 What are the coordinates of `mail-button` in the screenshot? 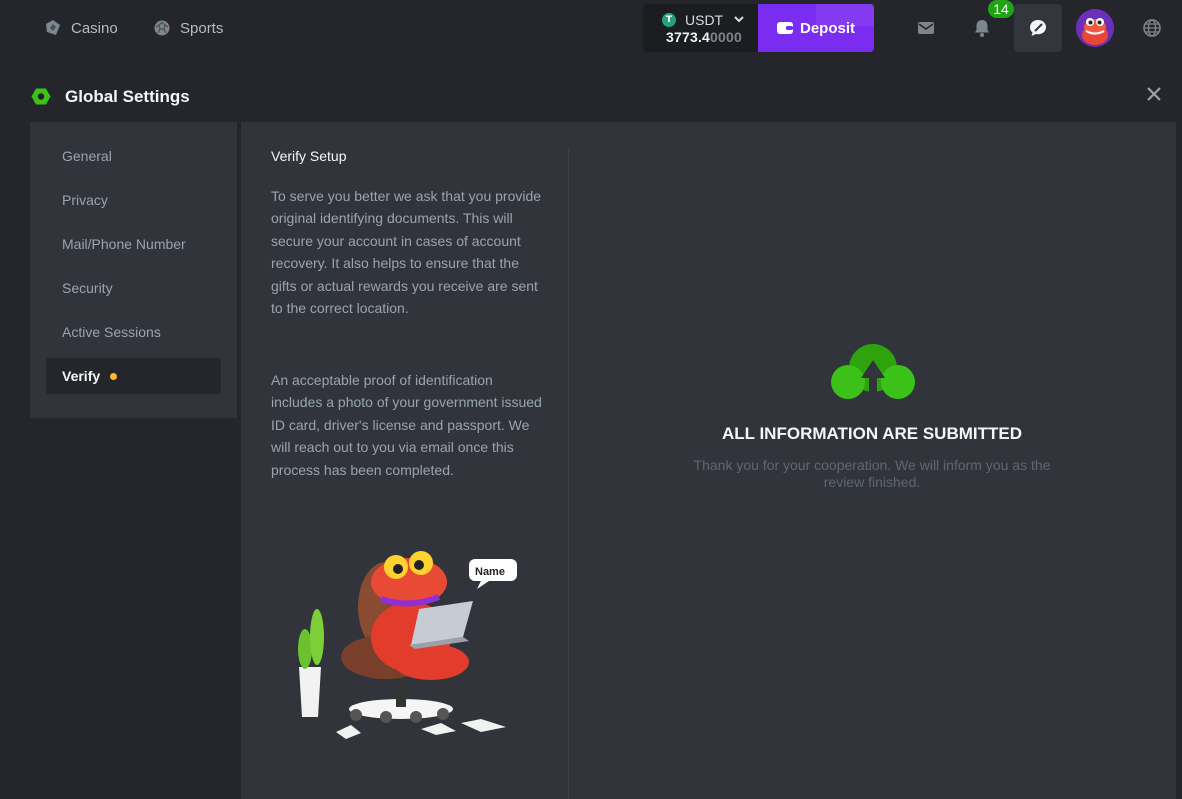 It's located at (926, 28).